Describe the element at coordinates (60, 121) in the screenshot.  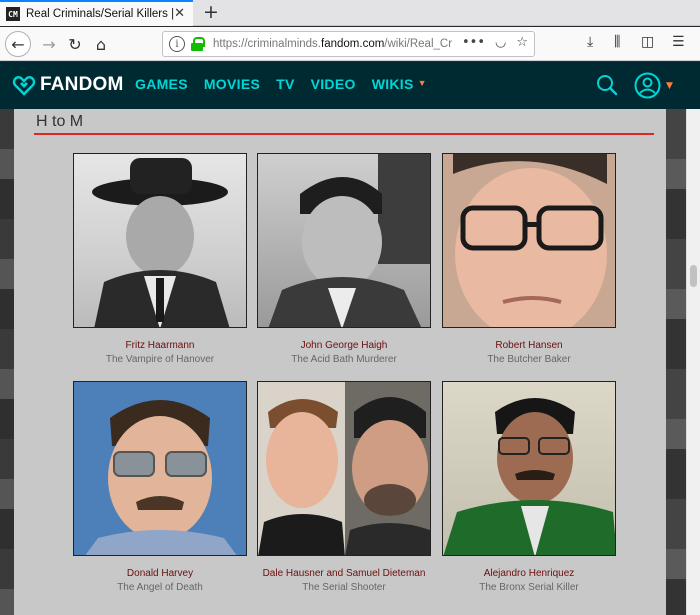
I see `section-heading: H to M` at that location.